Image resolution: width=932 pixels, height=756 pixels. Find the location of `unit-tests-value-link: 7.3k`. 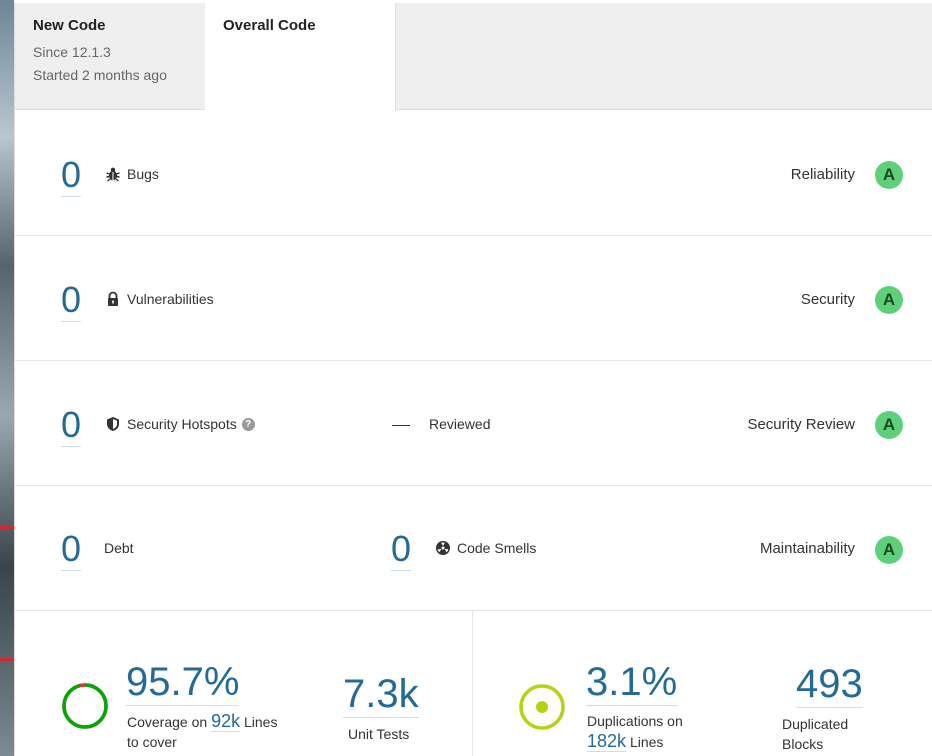

unit-tests-value-link: 7.3k is located at coordinates (381, 695).